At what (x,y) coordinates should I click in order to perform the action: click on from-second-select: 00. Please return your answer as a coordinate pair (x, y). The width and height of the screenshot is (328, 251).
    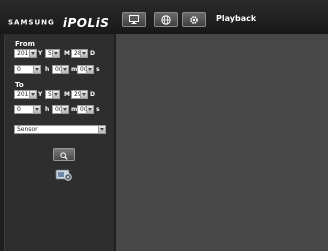
    Looking at the image, I should click on (85, 69).